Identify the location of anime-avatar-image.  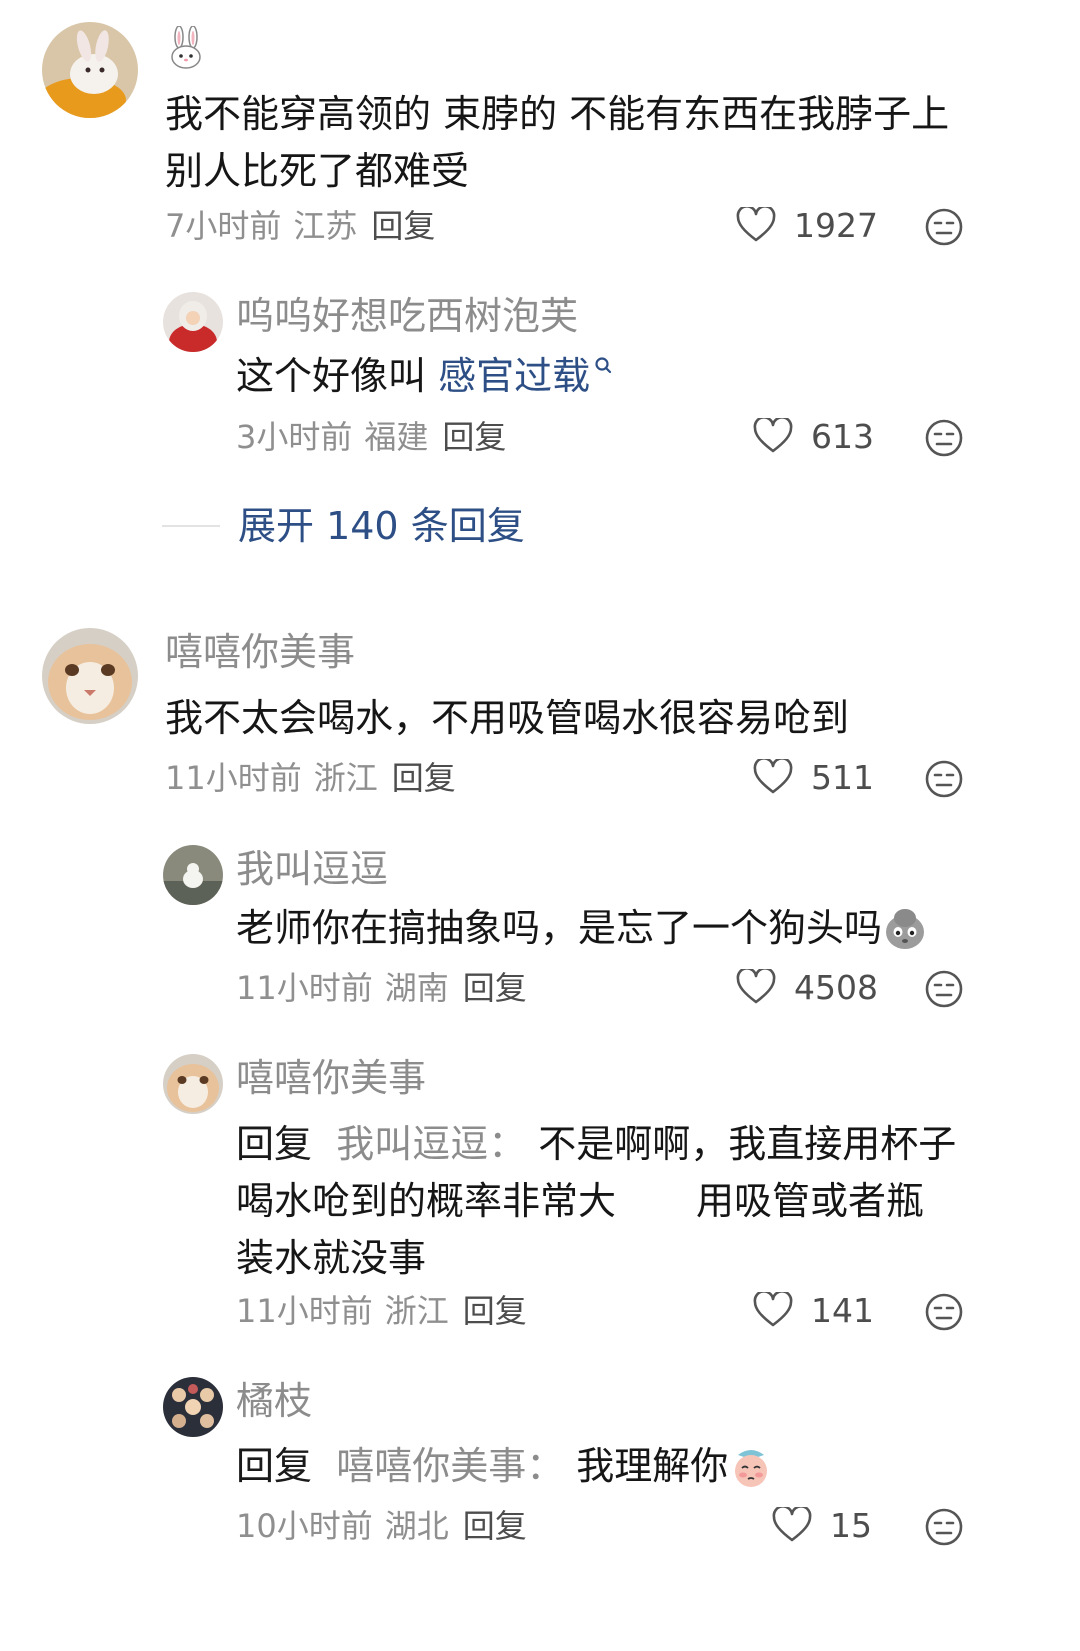
(193, 322).